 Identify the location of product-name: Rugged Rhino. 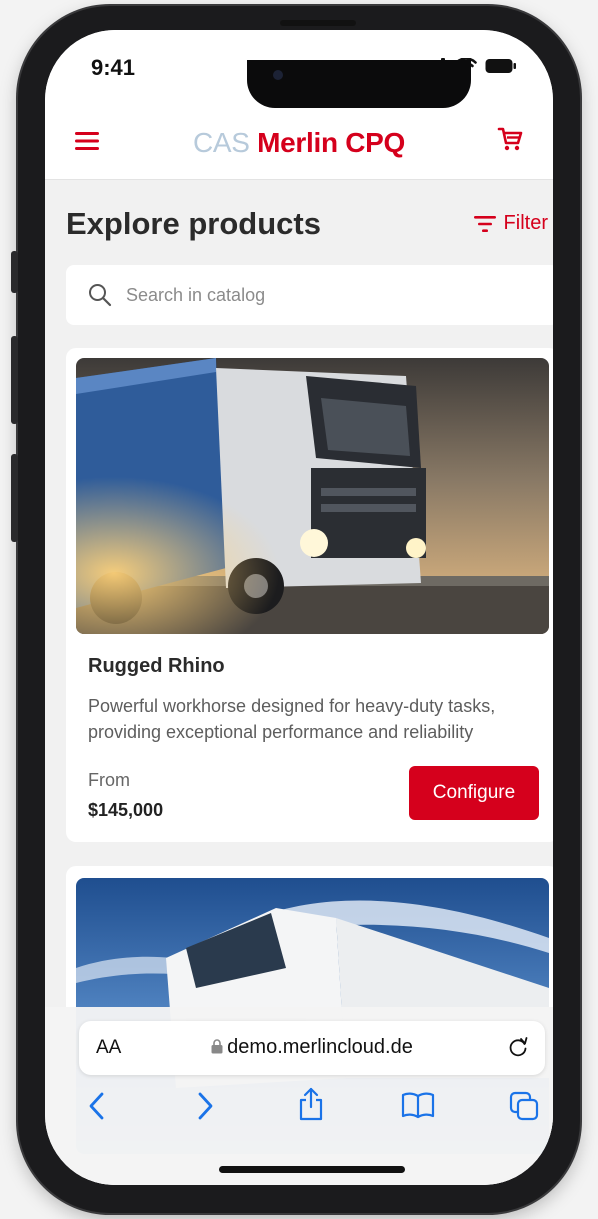
(156, 666).